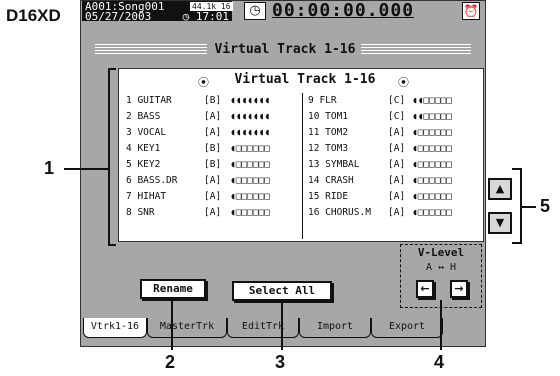  What do you see at coordinates (151, 49) in the screenshot?
I see `title-stripes-left` at bounding box center [151, 49].